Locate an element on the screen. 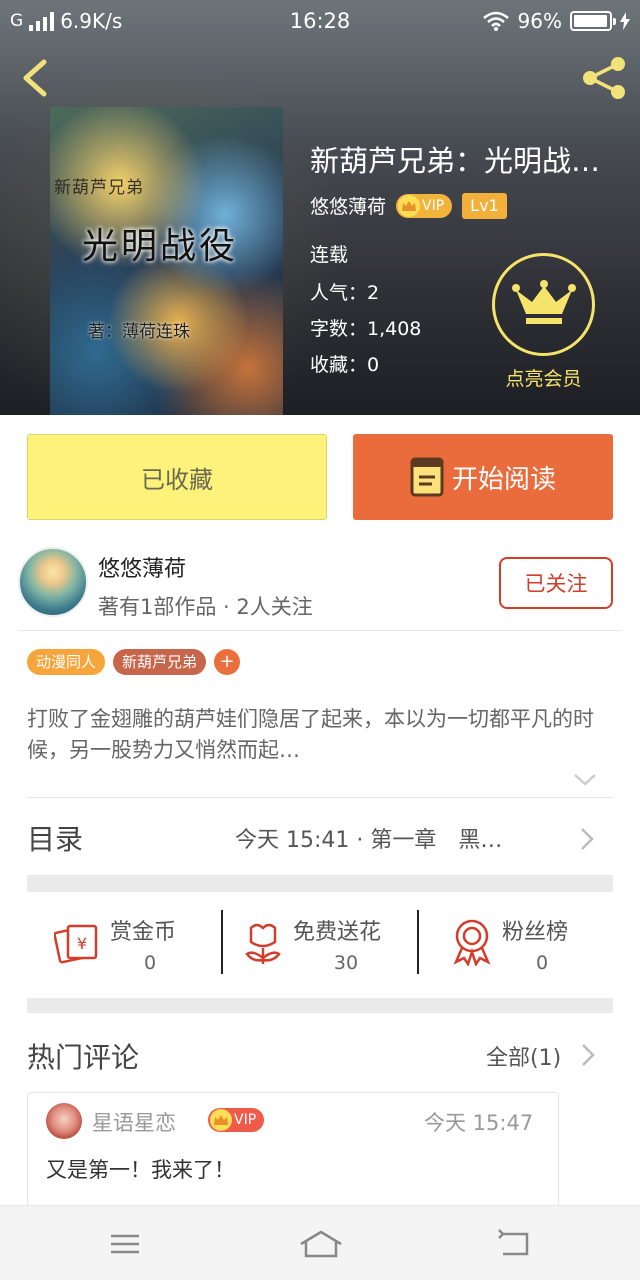  hot-comments-title: 热门评论 is located at coordinates (83, 1057).